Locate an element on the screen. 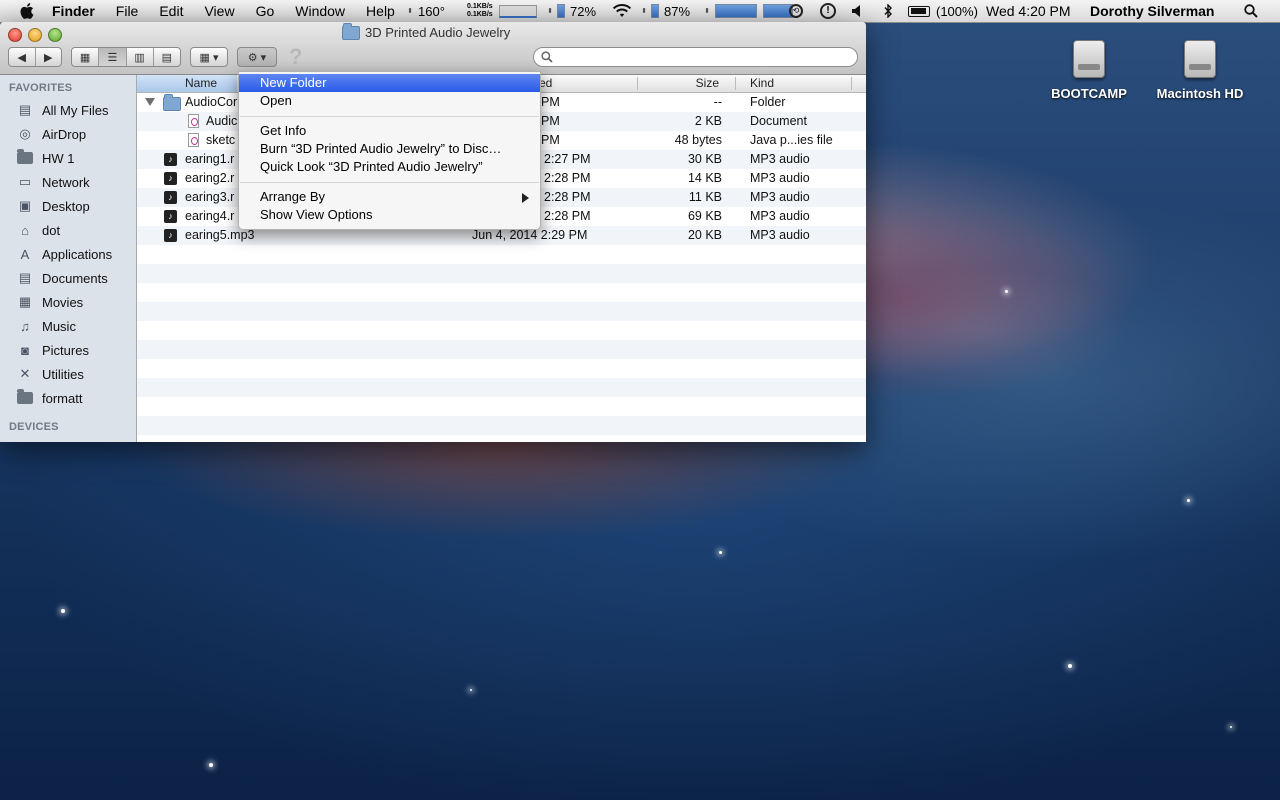  list-view-button: ☰ is located at coordinates (113, 57).